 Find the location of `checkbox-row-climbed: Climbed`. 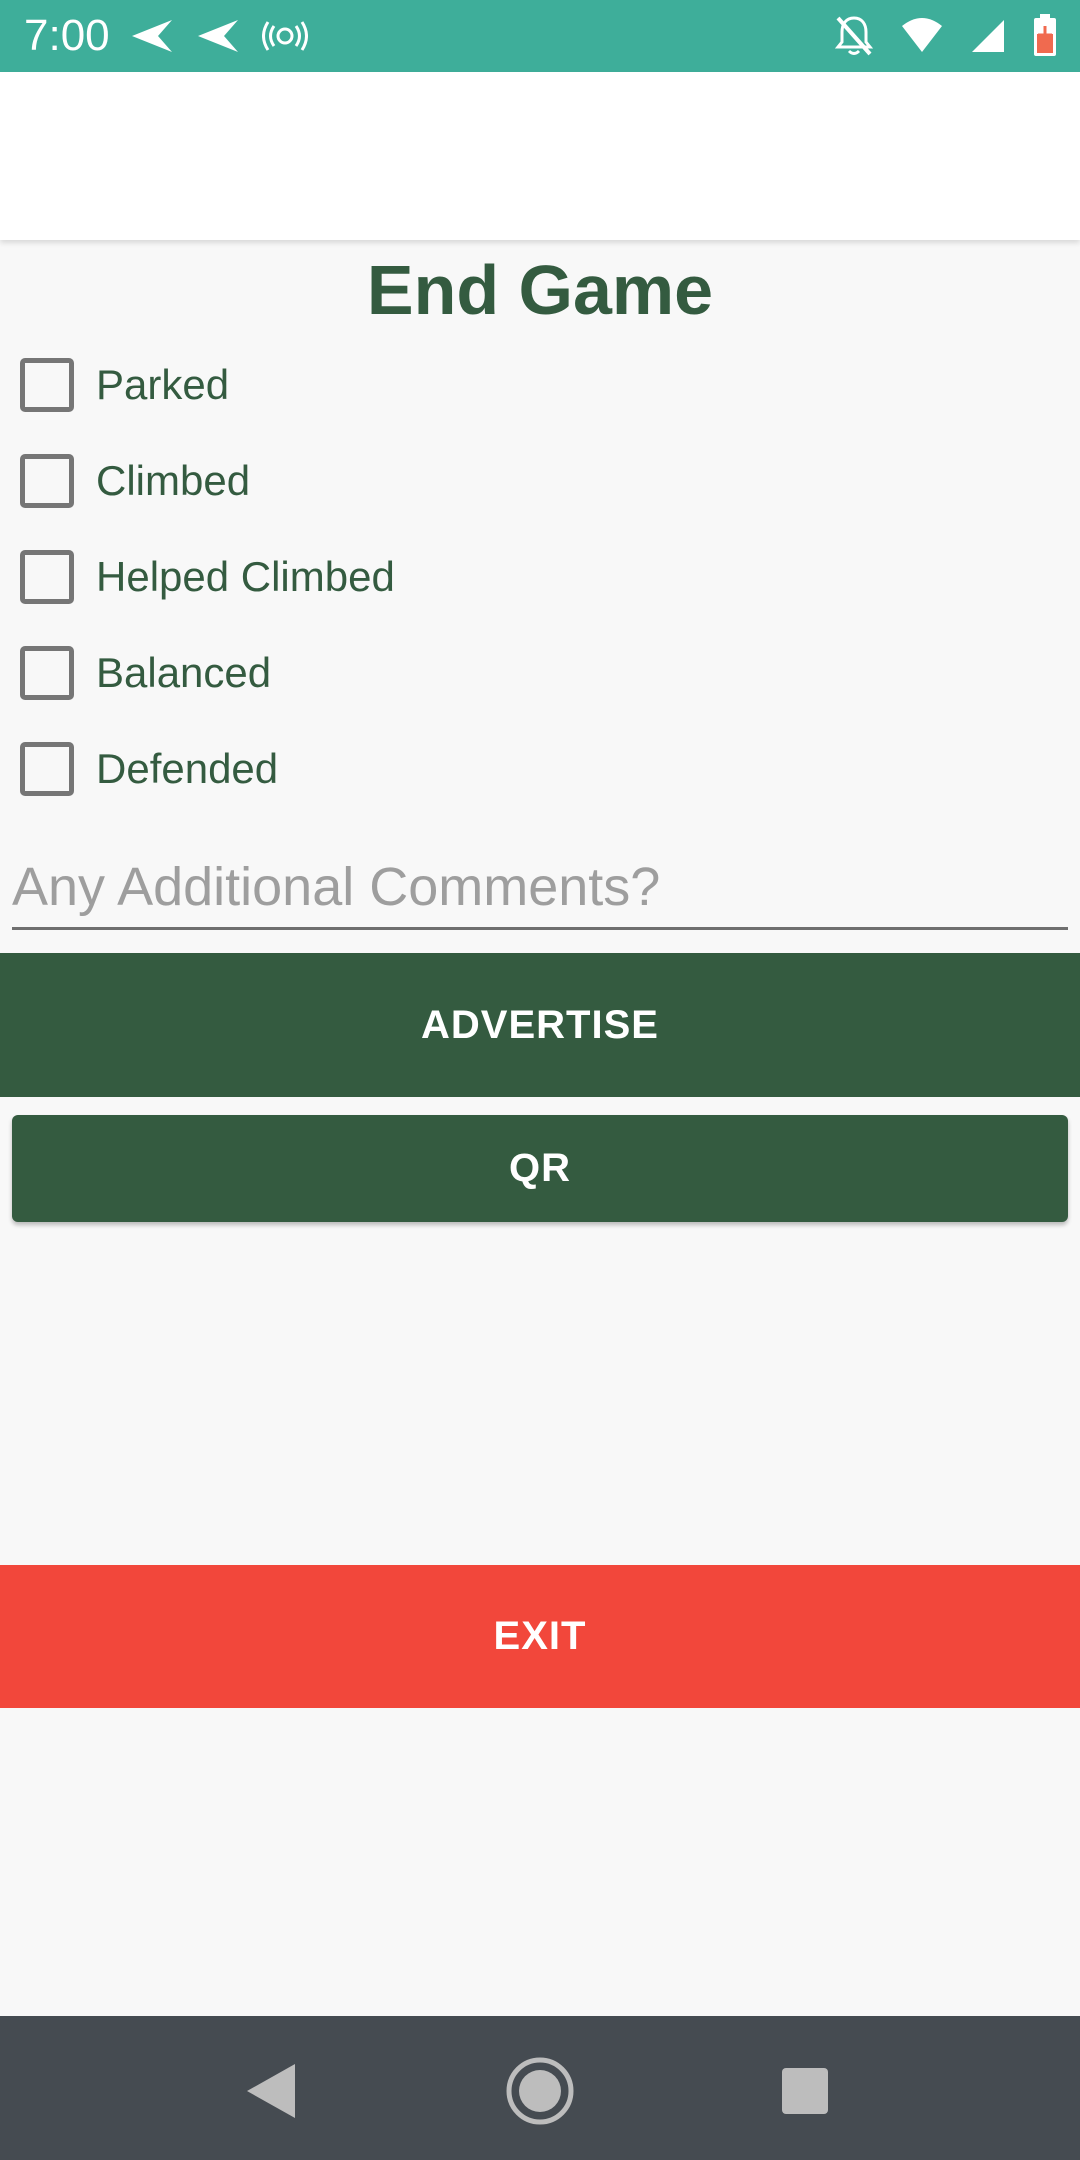

checkbox-row-climbed: Climbed is located at coordinates (370, 481).